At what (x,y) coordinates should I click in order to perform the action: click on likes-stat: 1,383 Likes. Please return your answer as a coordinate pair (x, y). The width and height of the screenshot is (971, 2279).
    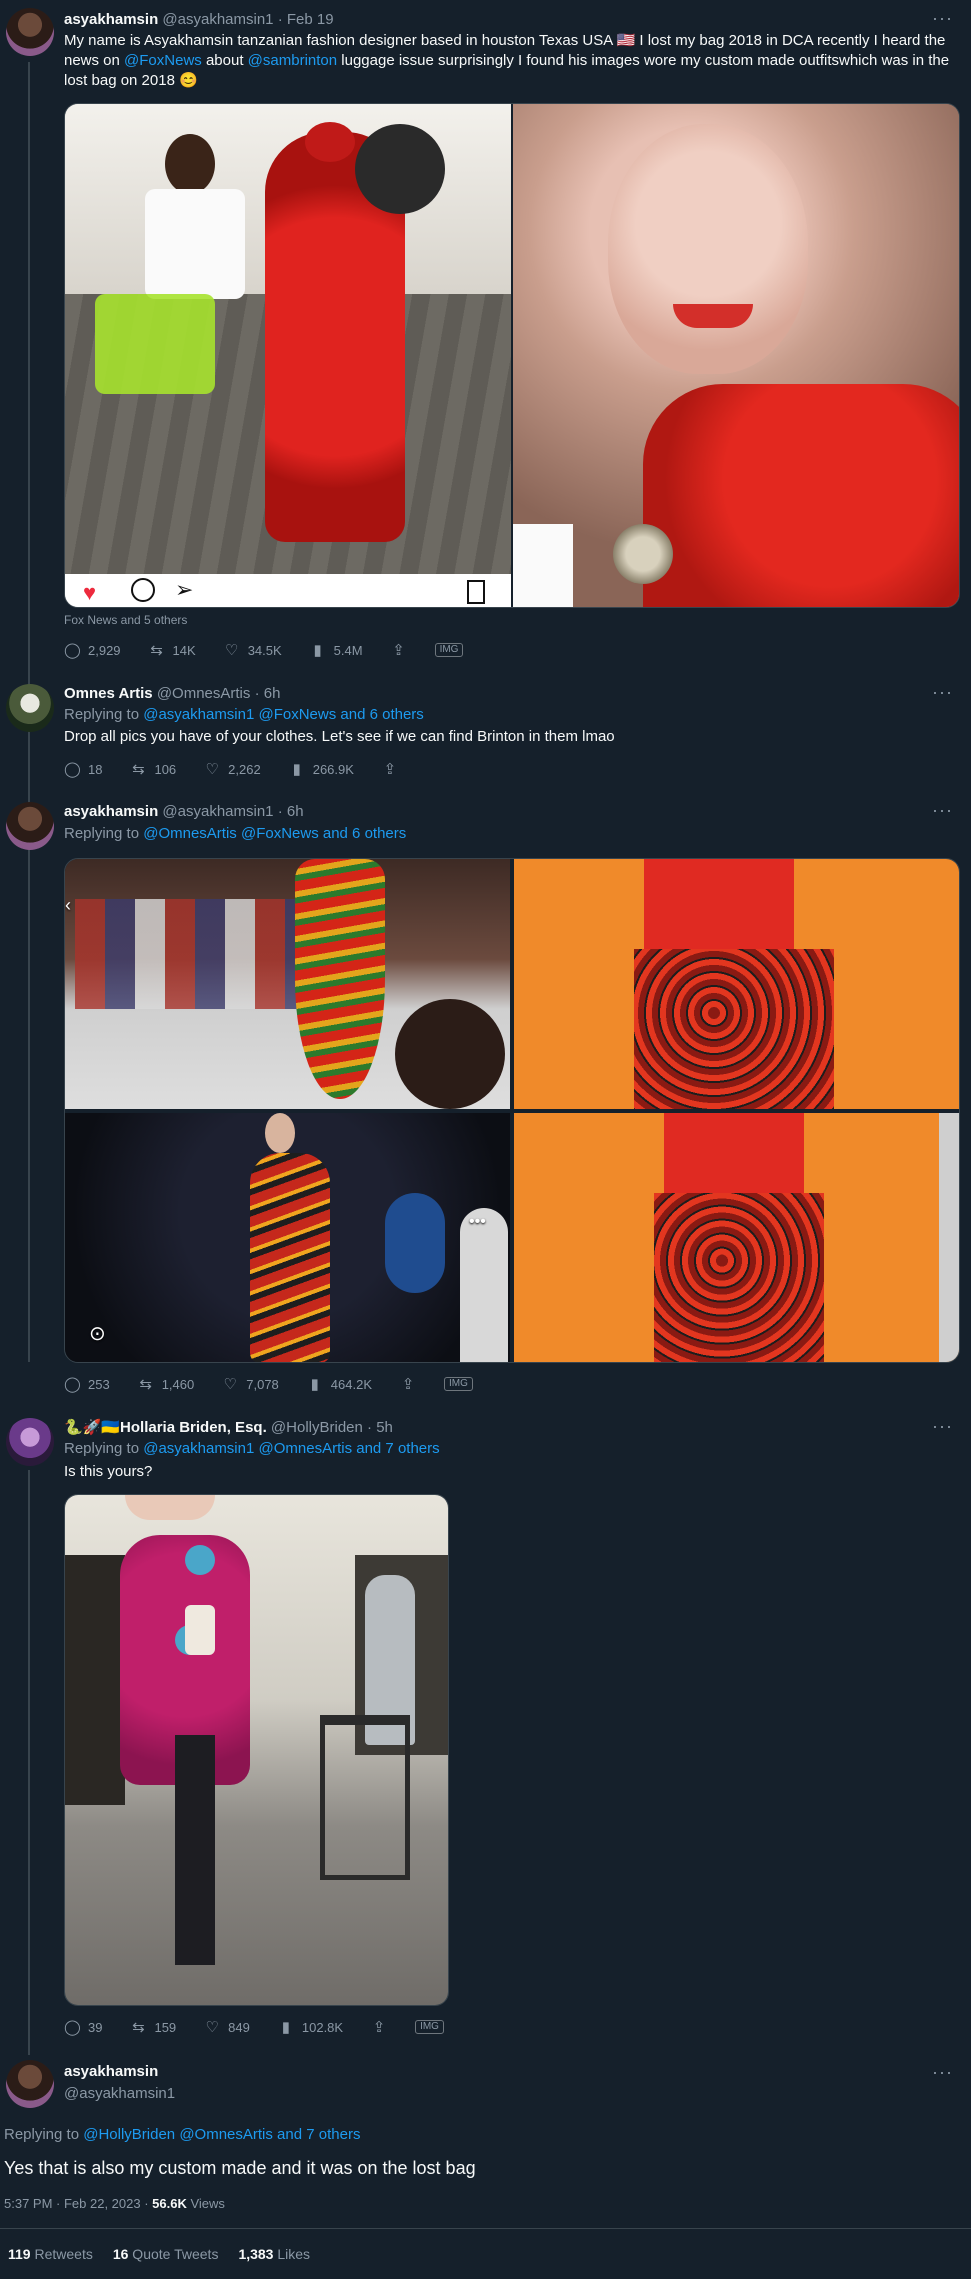
    Looking at the image, I should click on (274, 2254).